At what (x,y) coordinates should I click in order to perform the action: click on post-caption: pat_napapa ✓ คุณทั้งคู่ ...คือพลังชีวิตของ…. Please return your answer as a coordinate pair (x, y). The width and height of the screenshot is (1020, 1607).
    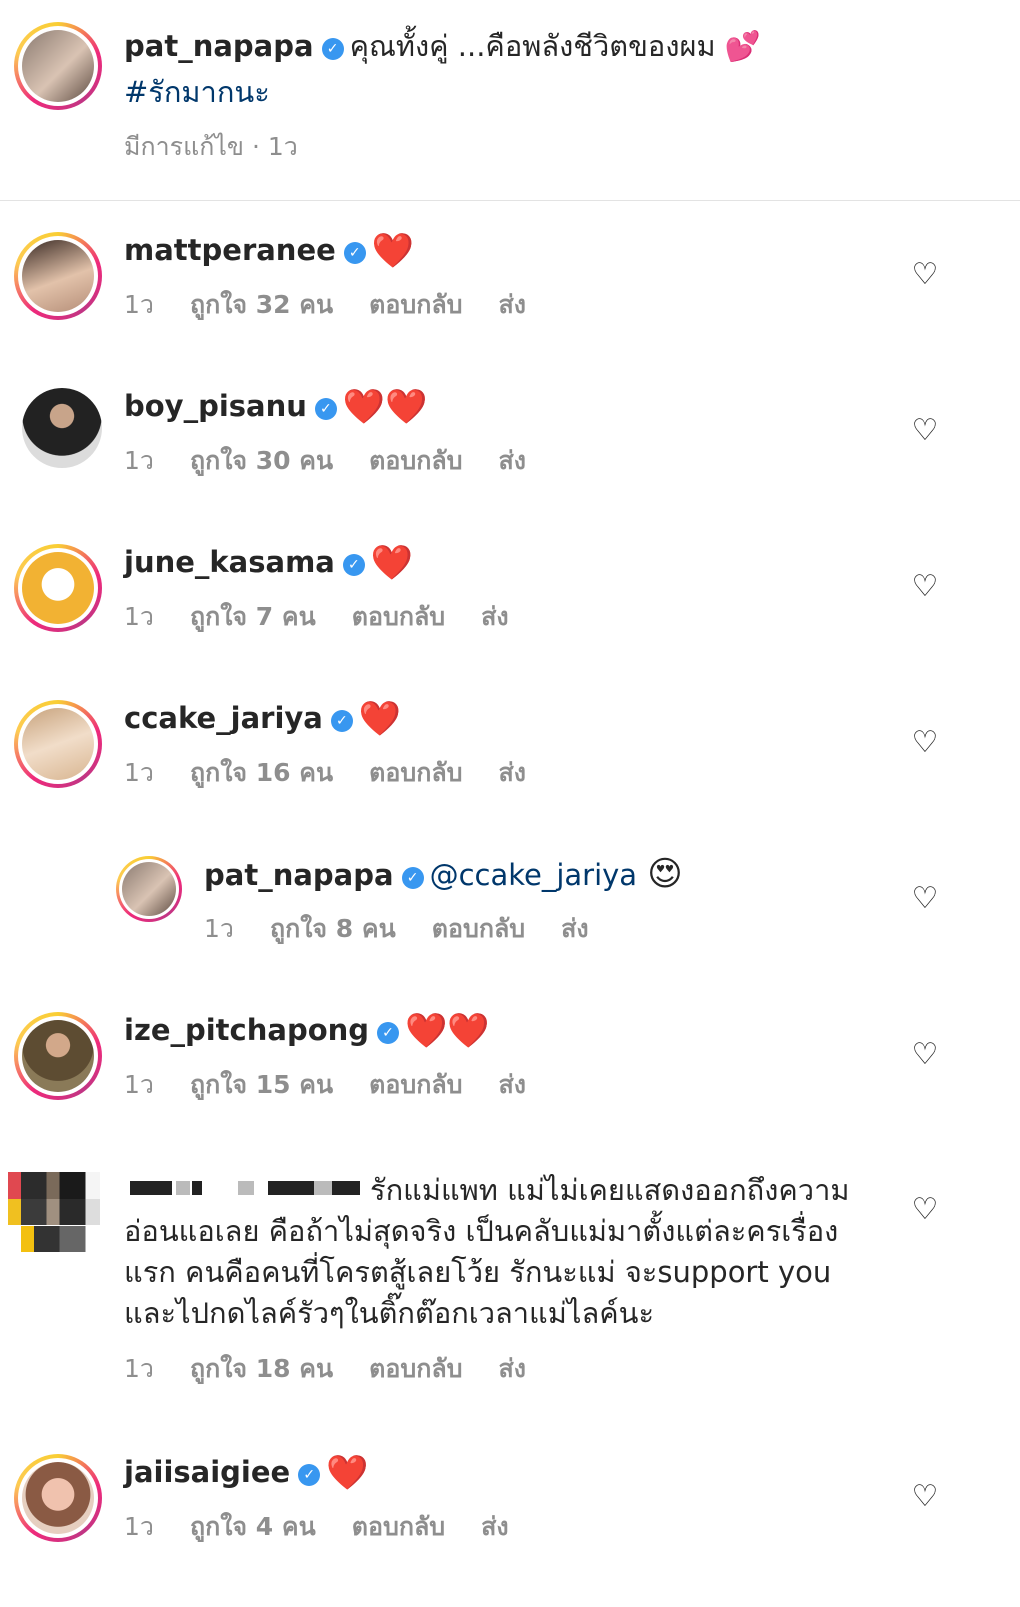
    Looking at the image, I should click on (510, 100).